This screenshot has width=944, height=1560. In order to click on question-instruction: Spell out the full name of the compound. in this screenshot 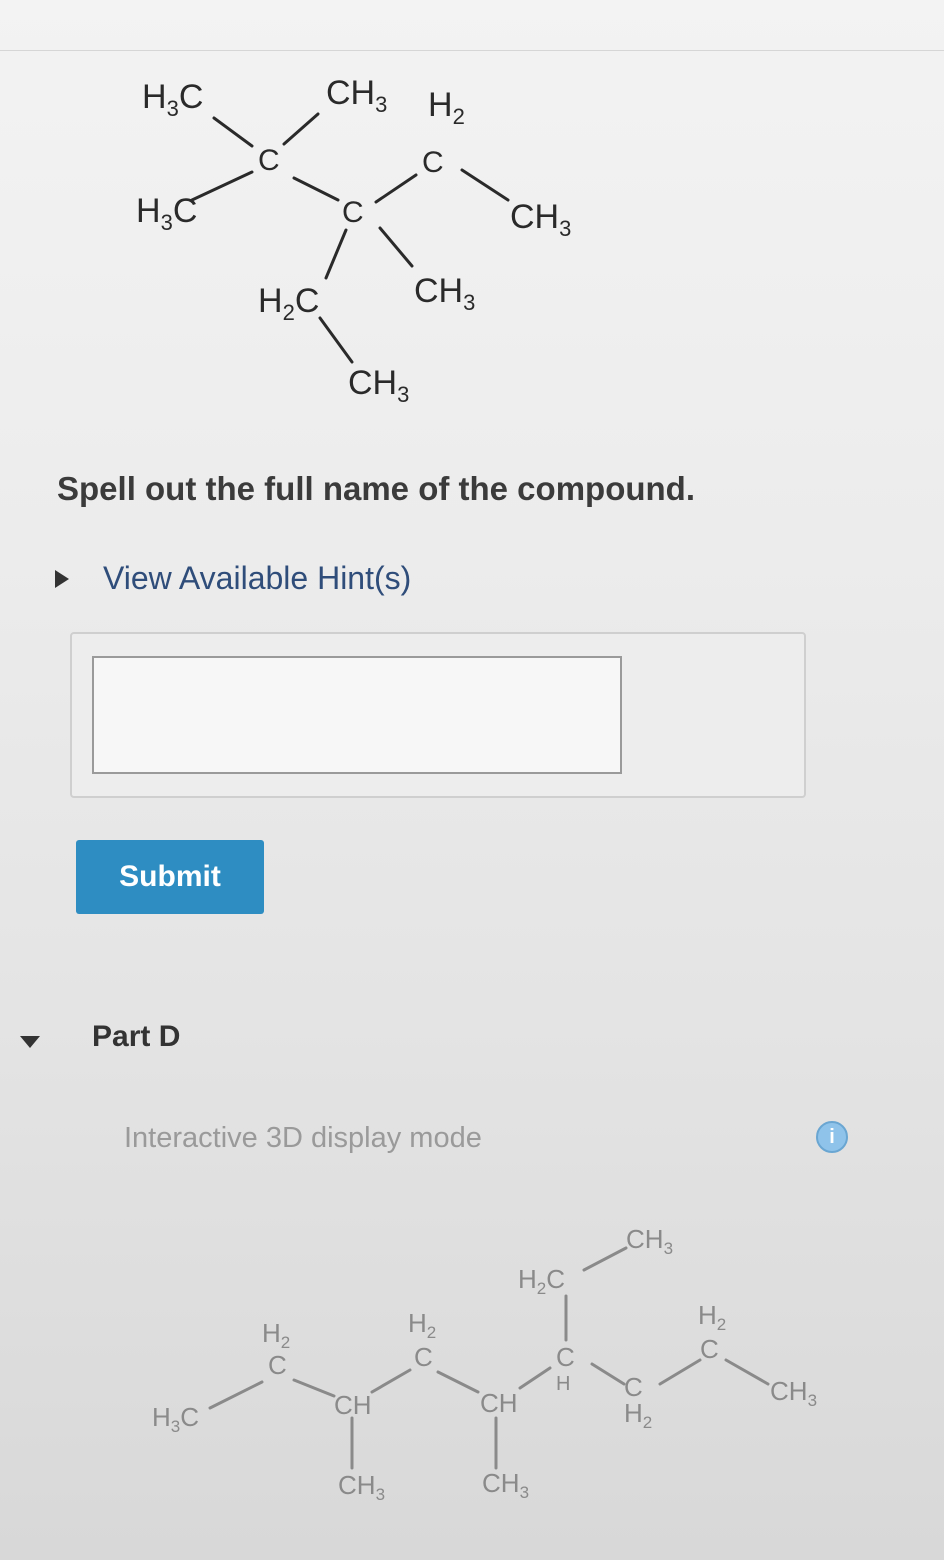, I will do `click(376, 488)`.